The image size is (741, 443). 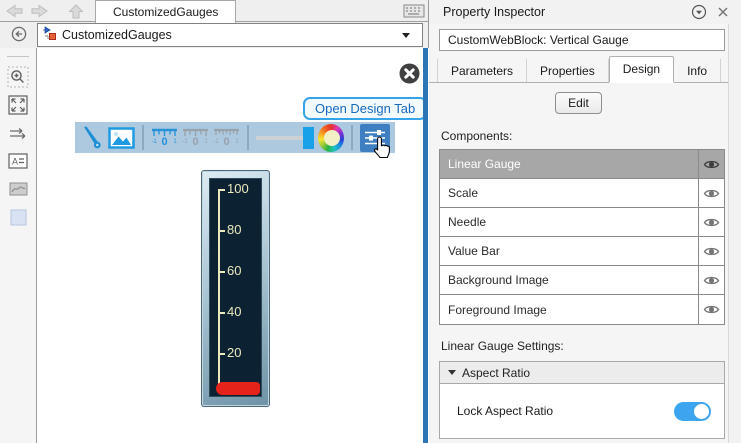 What do you see at coordinates (18, 217) in the screenshot?
I see `area-icon` at bounding box center [18, 217].